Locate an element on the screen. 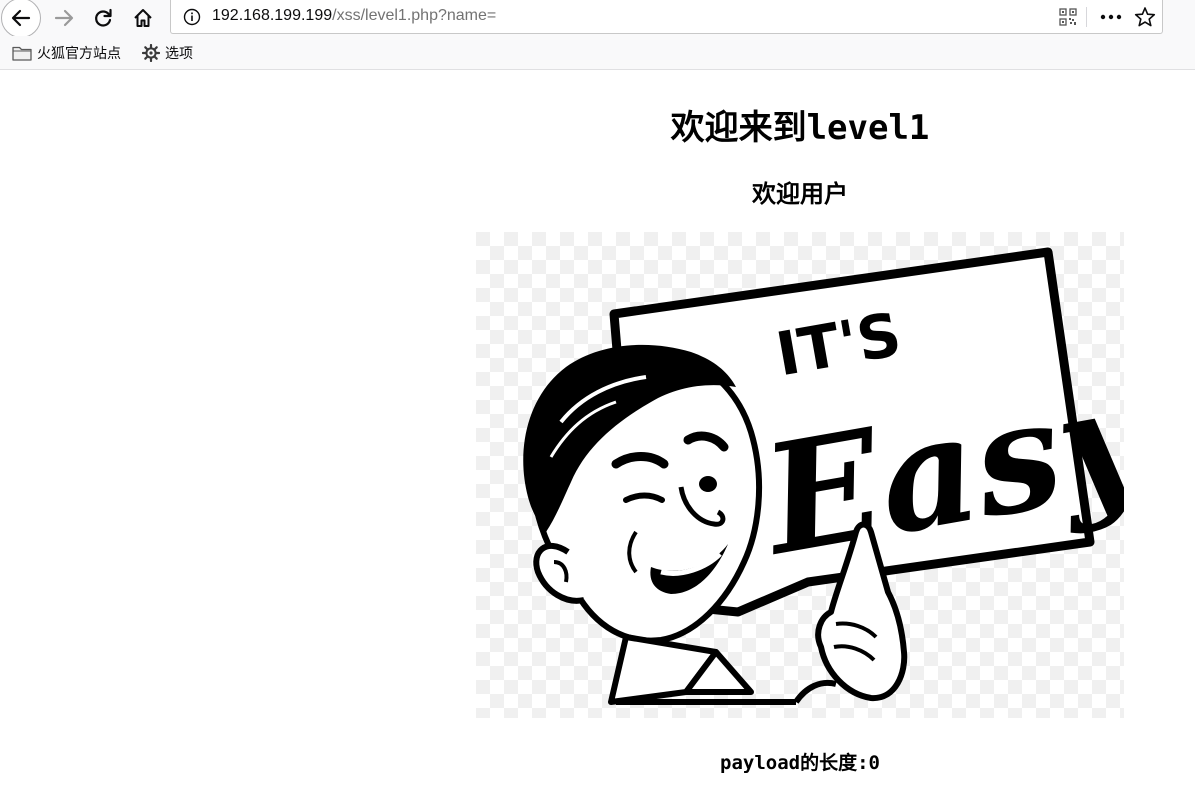  urlbar-divider is located at coordinates (1086, 17).